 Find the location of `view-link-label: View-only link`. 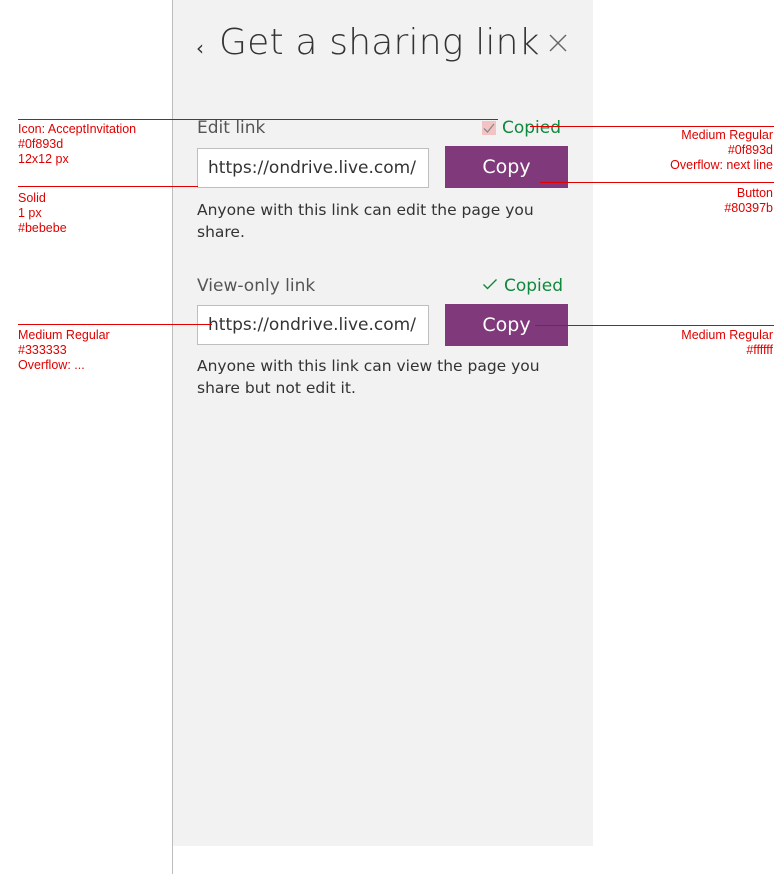

view-link-label: View-only link is located at coordinates (256, 286).